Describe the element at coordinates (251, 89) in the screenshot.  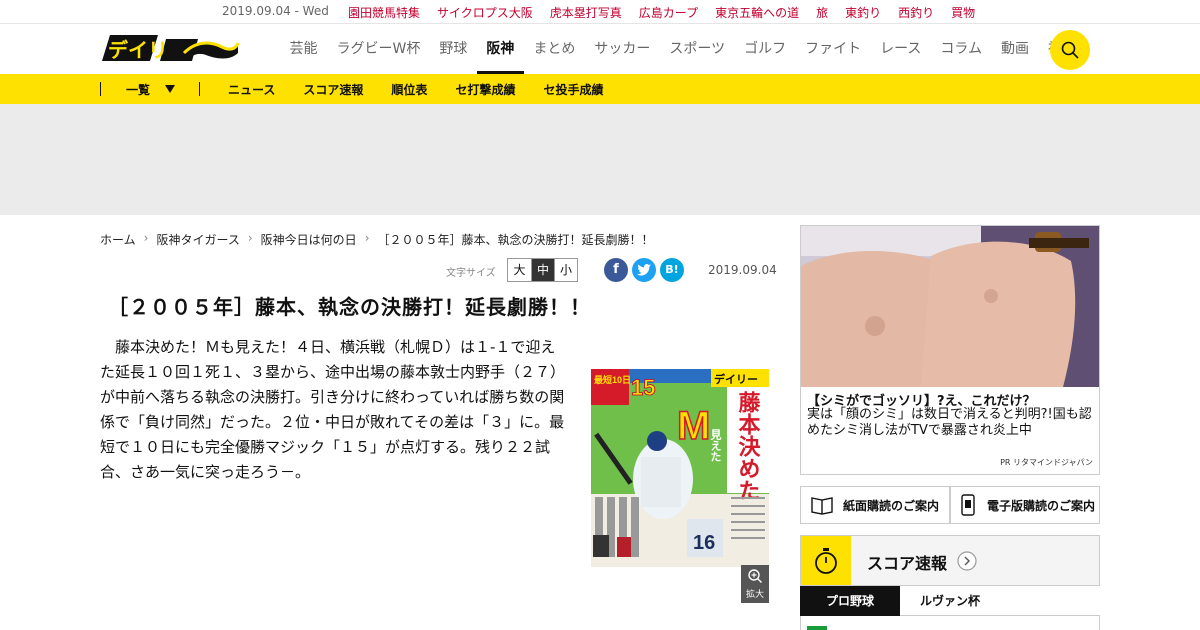
I see `subnav-news: ニュース` at that location.